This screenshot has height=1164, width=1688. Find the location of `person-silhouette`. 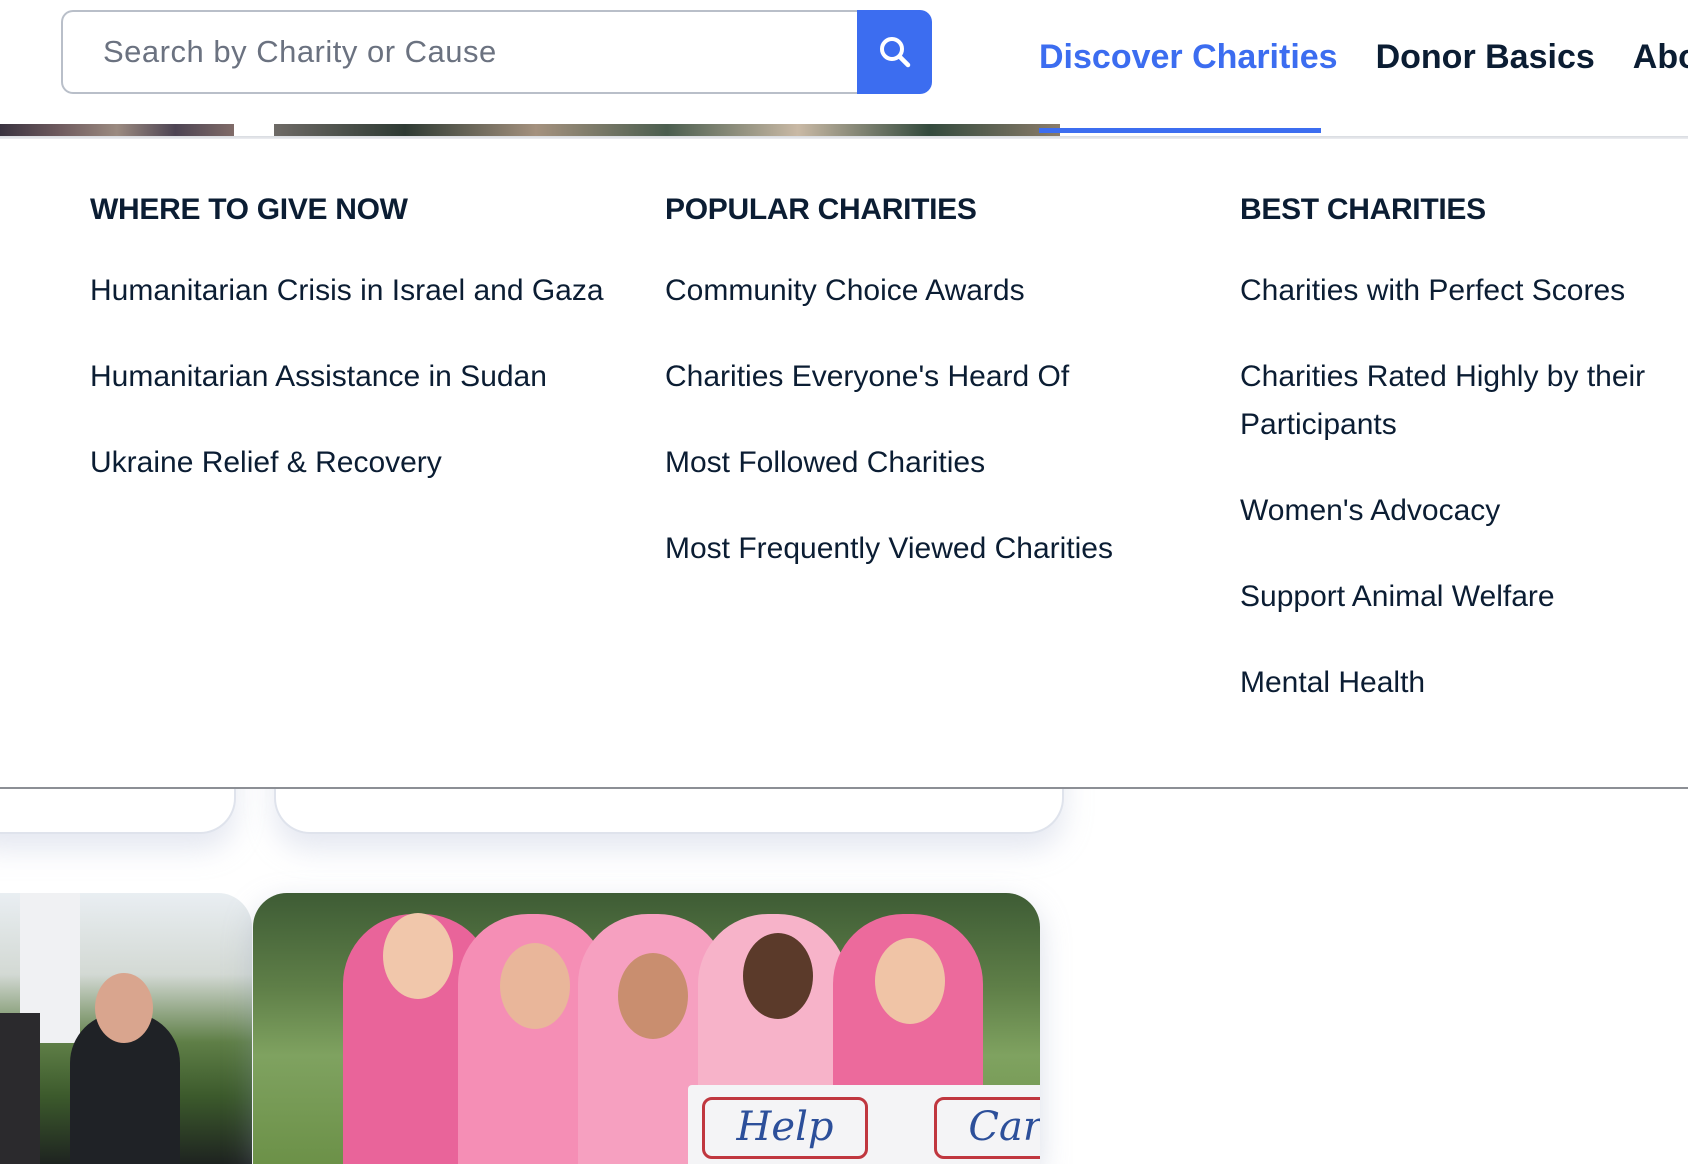

person-silhouette is located at coordinates (20, 1088).